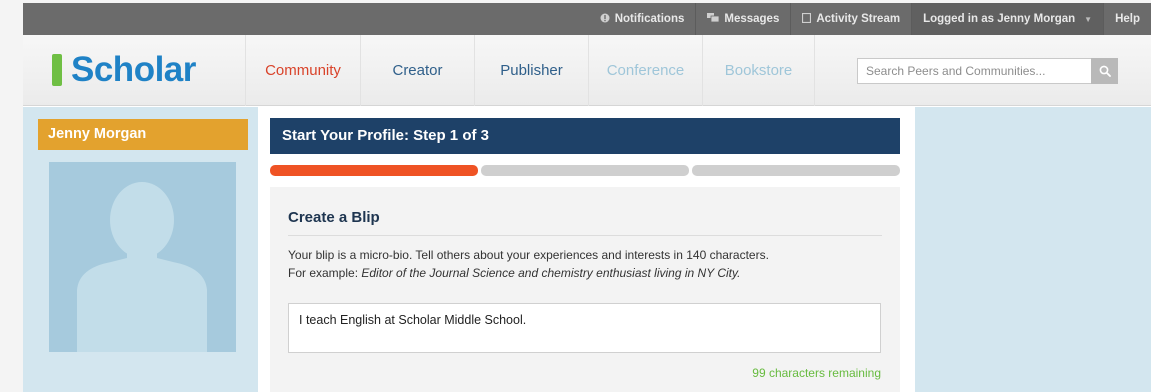 The image size is (1151, 392). I want to click on search-box, so click(987, 71).